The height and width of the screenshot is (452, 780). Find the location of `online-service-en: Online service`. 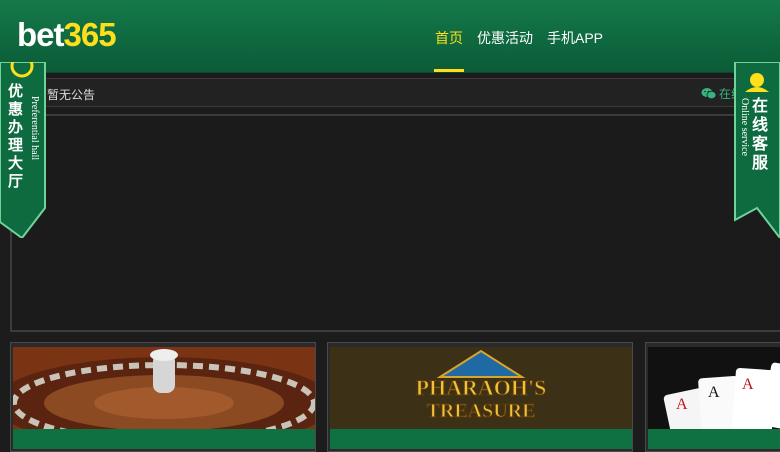

online-service-en: Online service is located at coordinates (744, 127).